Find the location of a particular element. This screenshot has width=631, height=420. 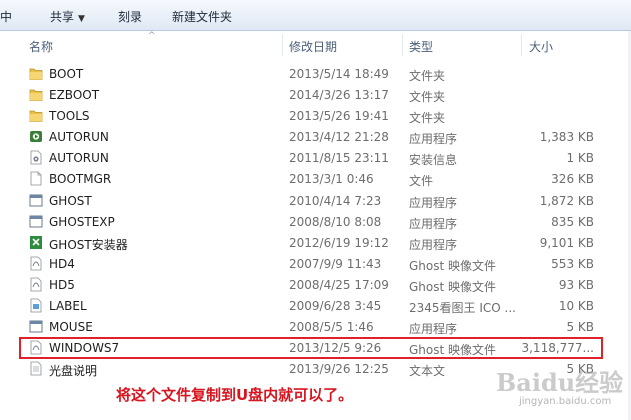

file-row: AUTORUN 2013/4/12 21:28 应用程序 1,383 KB is located at coordinates (315, 136).